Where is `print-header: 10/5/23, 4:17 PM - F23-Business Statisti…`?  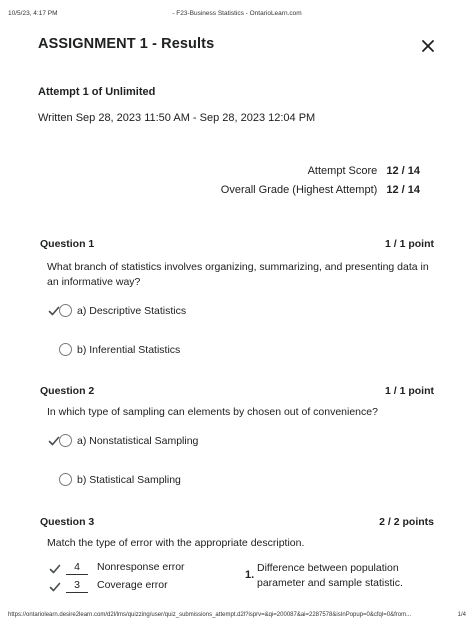 print-header: 10/5/23, 4:17 PM - F23-Business Statisti… is located at coordinates (237, 15).